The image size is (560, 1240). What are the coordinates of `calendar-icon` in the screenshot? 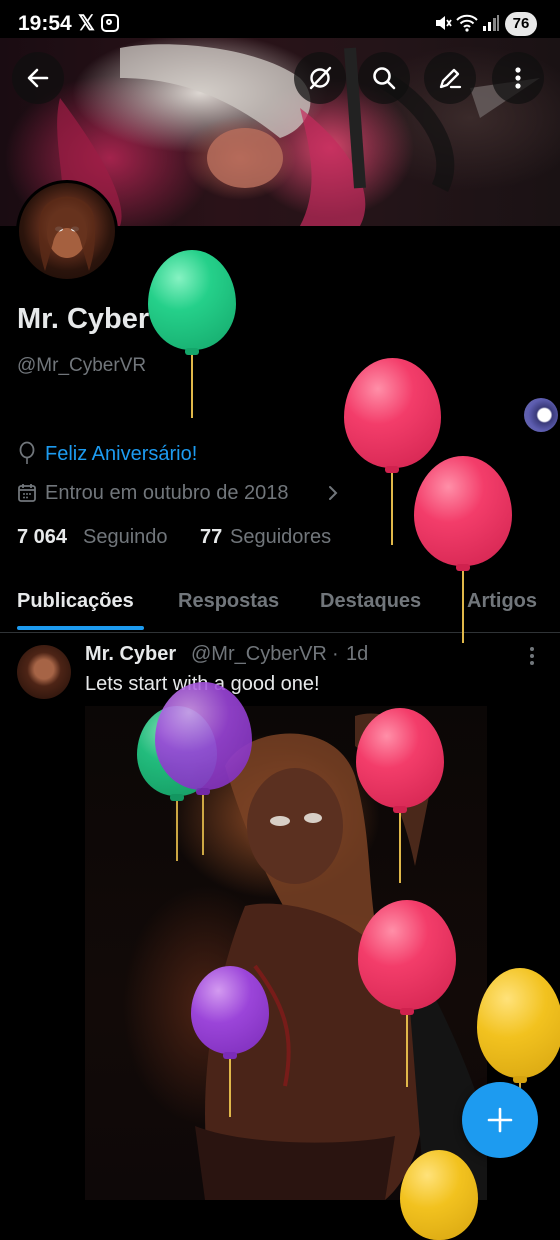 It's located at (27, 493).